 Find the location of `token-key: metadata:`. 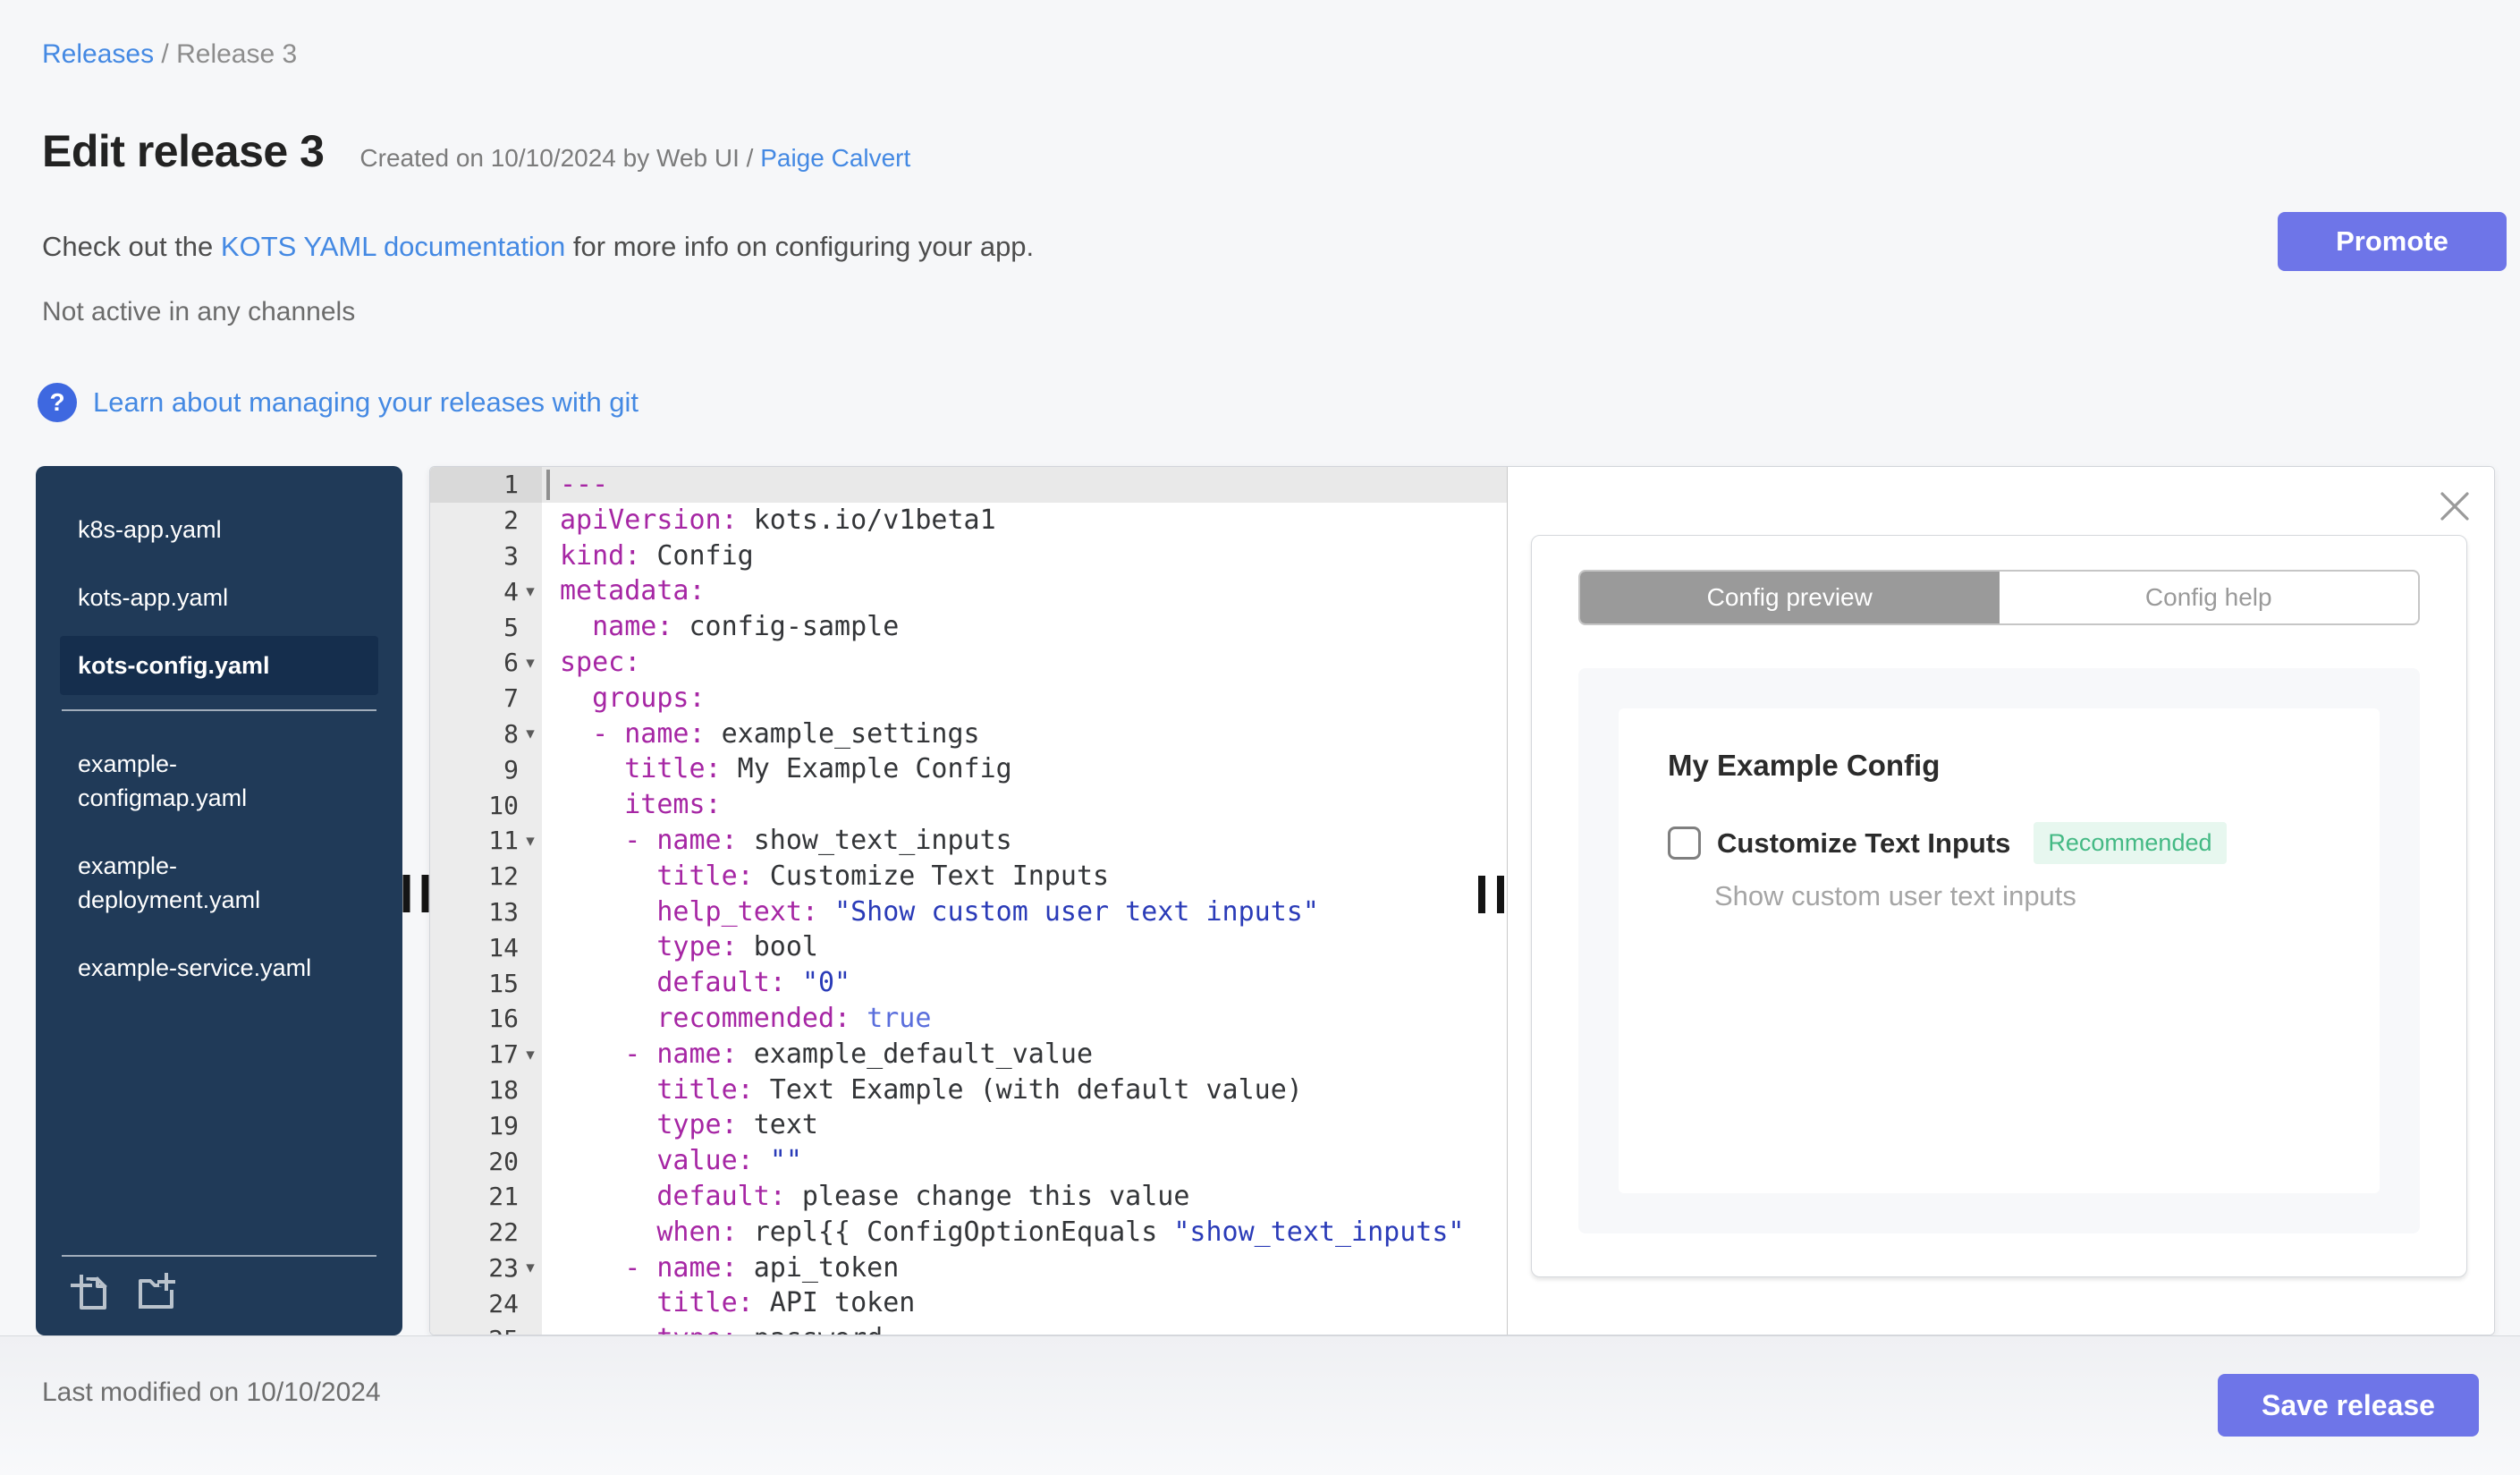

token-key: metadata: is located at coordinates (633, 591).